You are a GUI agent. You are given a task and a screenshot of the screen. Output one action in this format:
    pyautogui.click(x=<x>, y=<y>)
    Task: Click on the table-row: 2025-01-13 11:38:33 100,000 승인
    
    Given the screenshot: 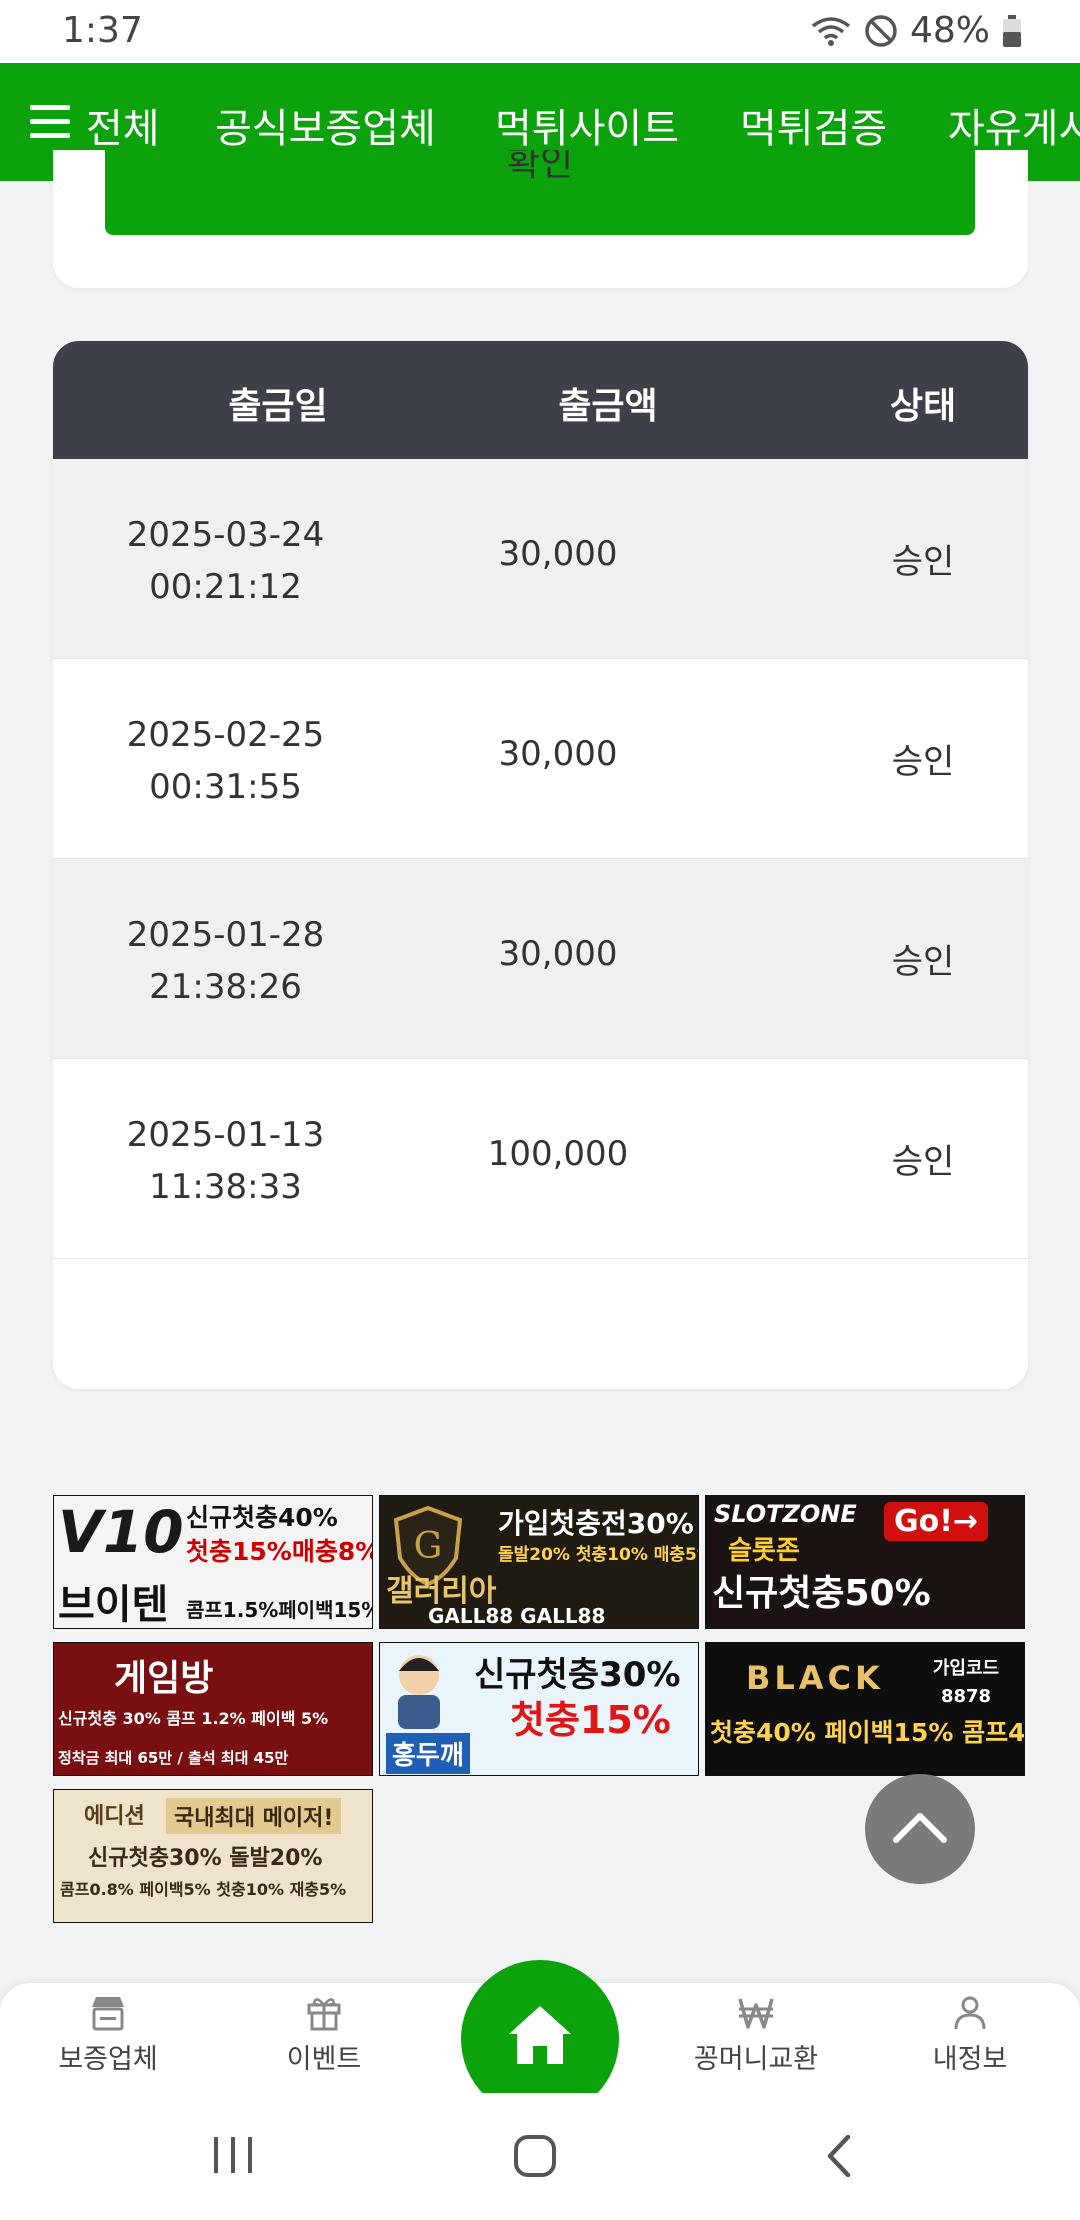 What is the action you would take?
    pyautogui.click(x=540, y=1159)
    